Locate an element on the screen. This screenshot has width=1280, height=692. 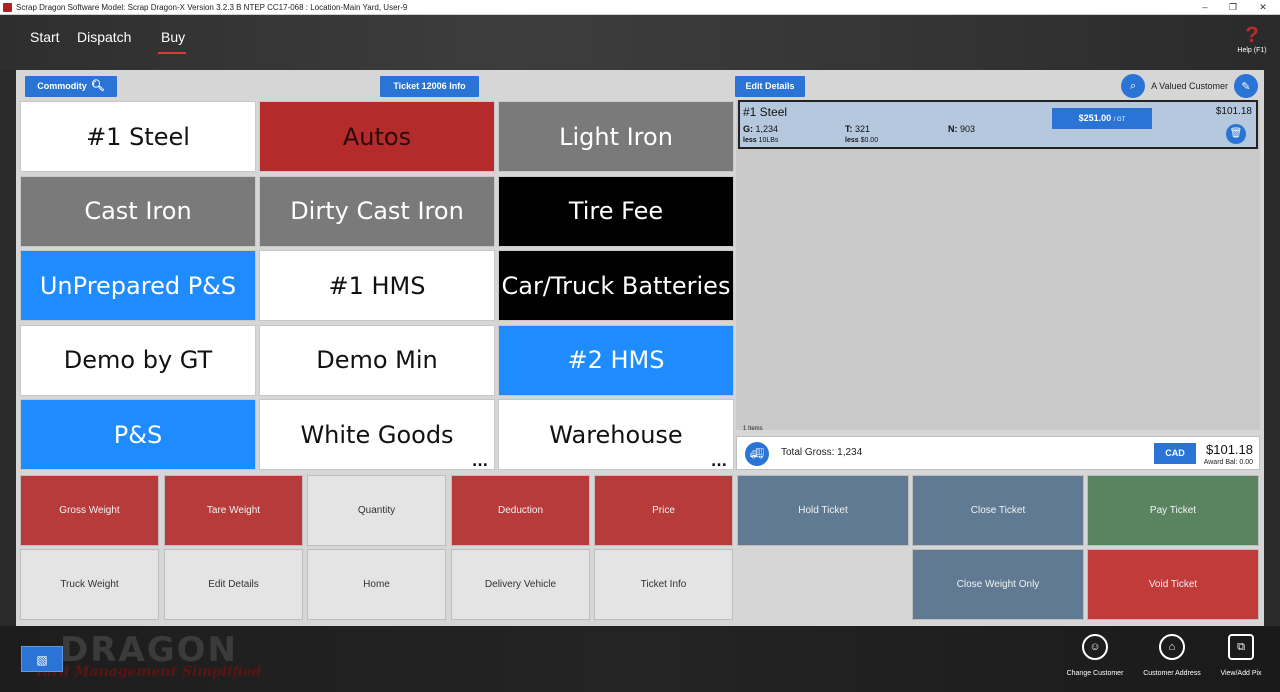
nav-start: Start is located at coordinates (45, 37).